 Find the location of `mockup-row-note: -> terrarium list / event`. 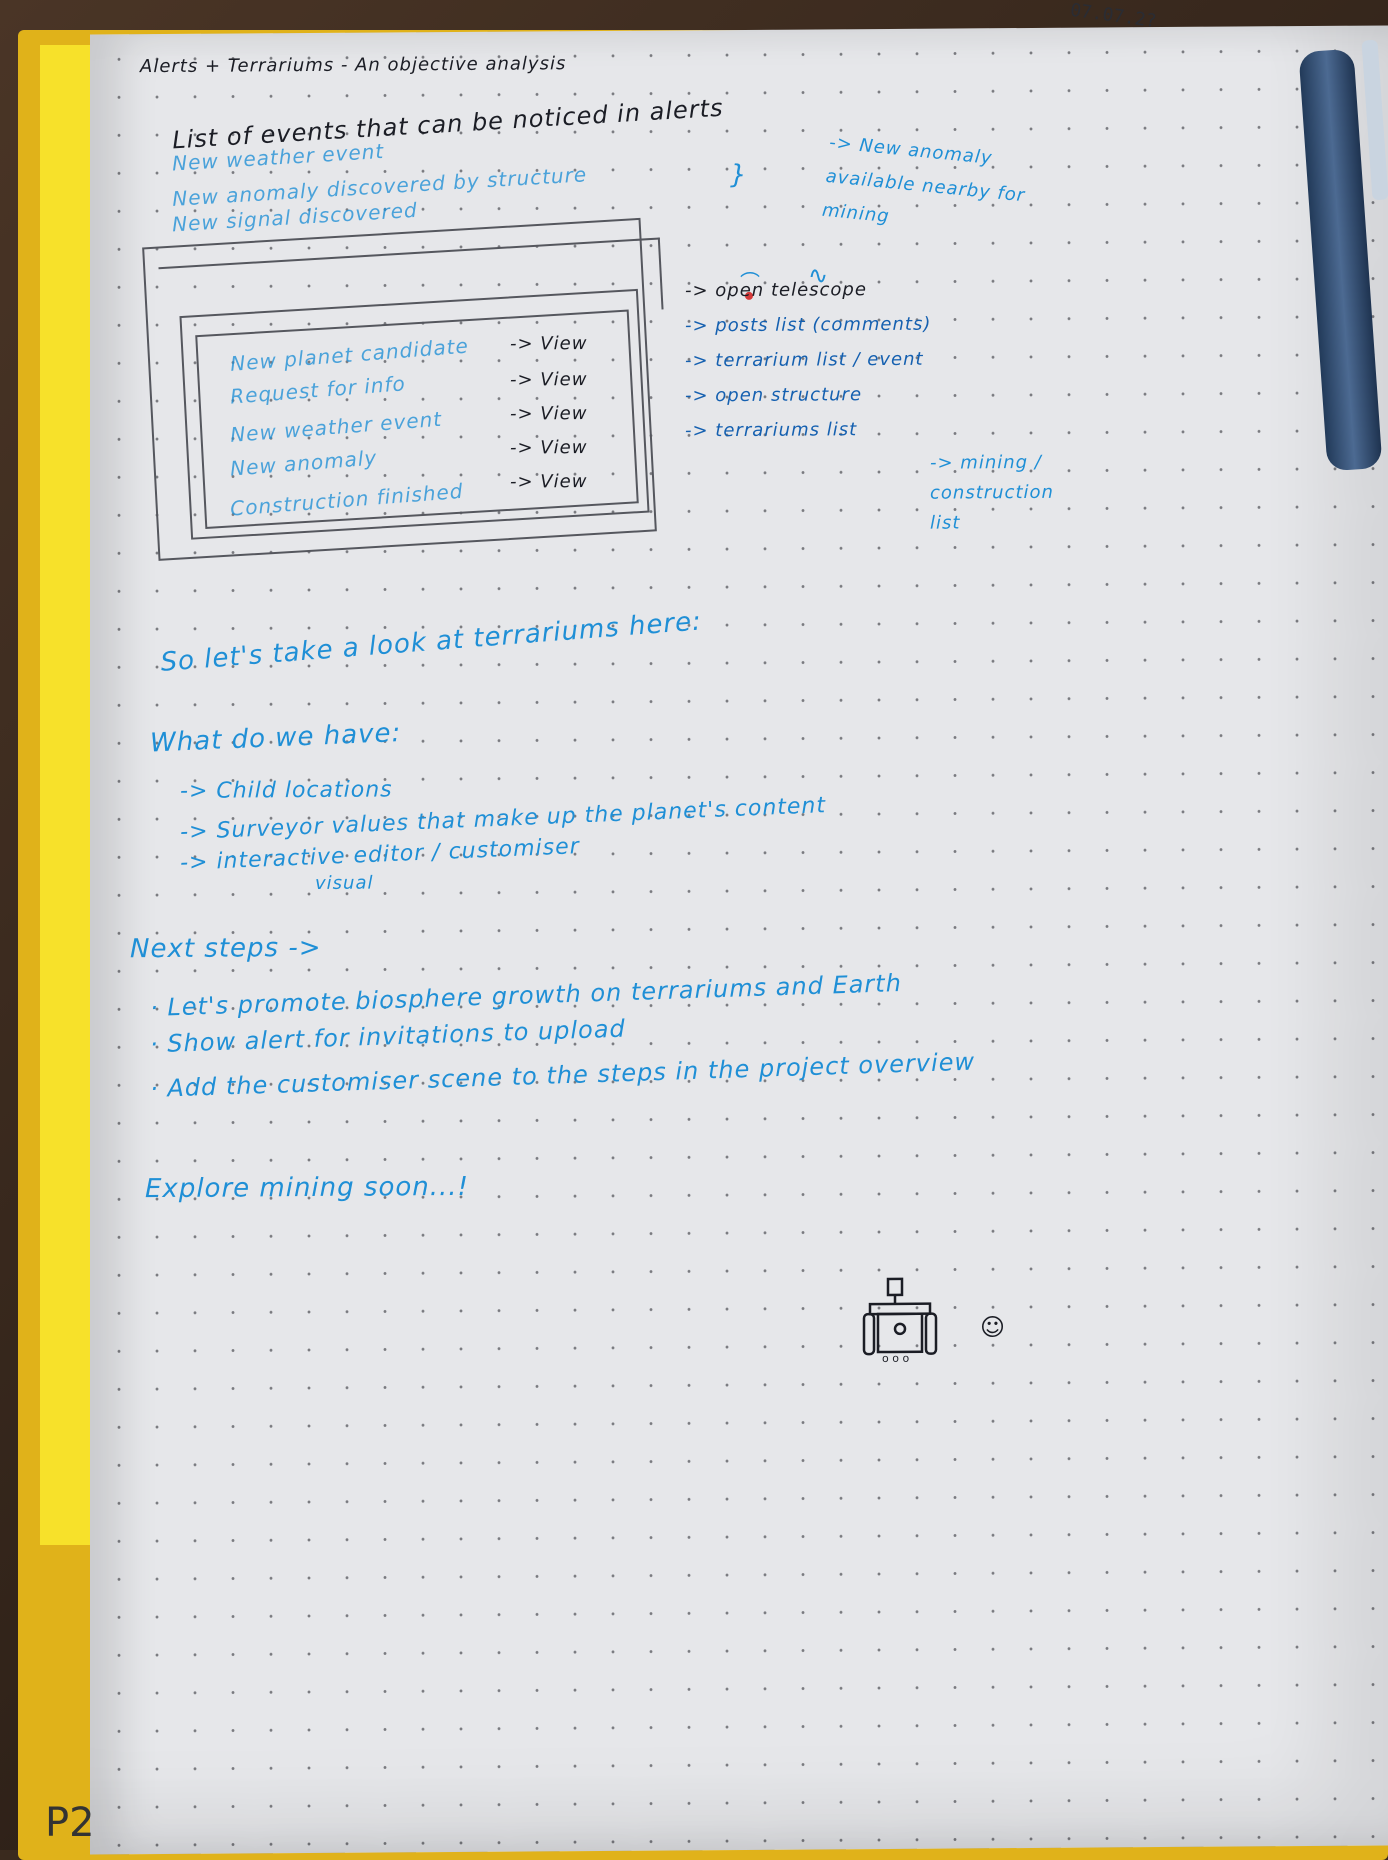

mockup-row-note: -> terrarium list / event is located at coordinates (804, 360).